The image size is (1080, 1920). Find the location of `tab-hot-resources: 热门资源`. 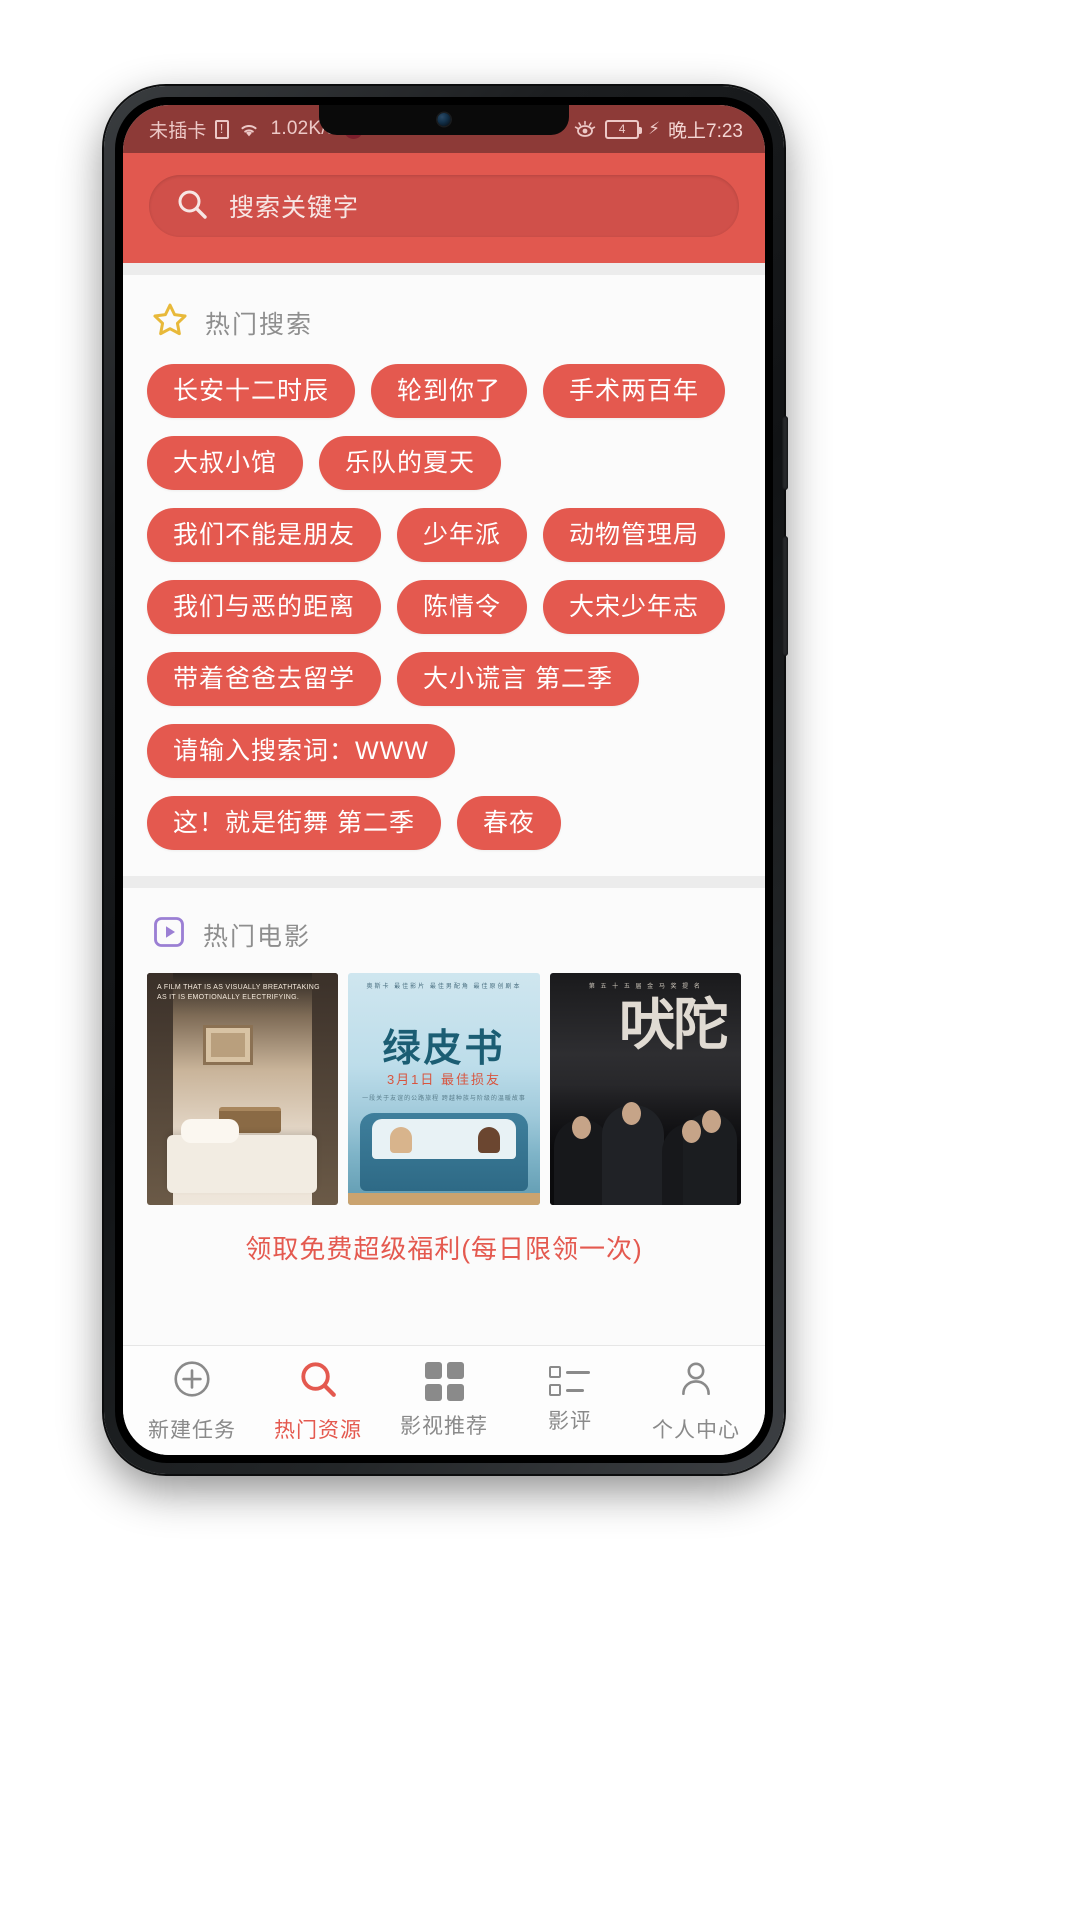

tab-hot-resources: 热门资源 is located at coordinates (318, 1401).